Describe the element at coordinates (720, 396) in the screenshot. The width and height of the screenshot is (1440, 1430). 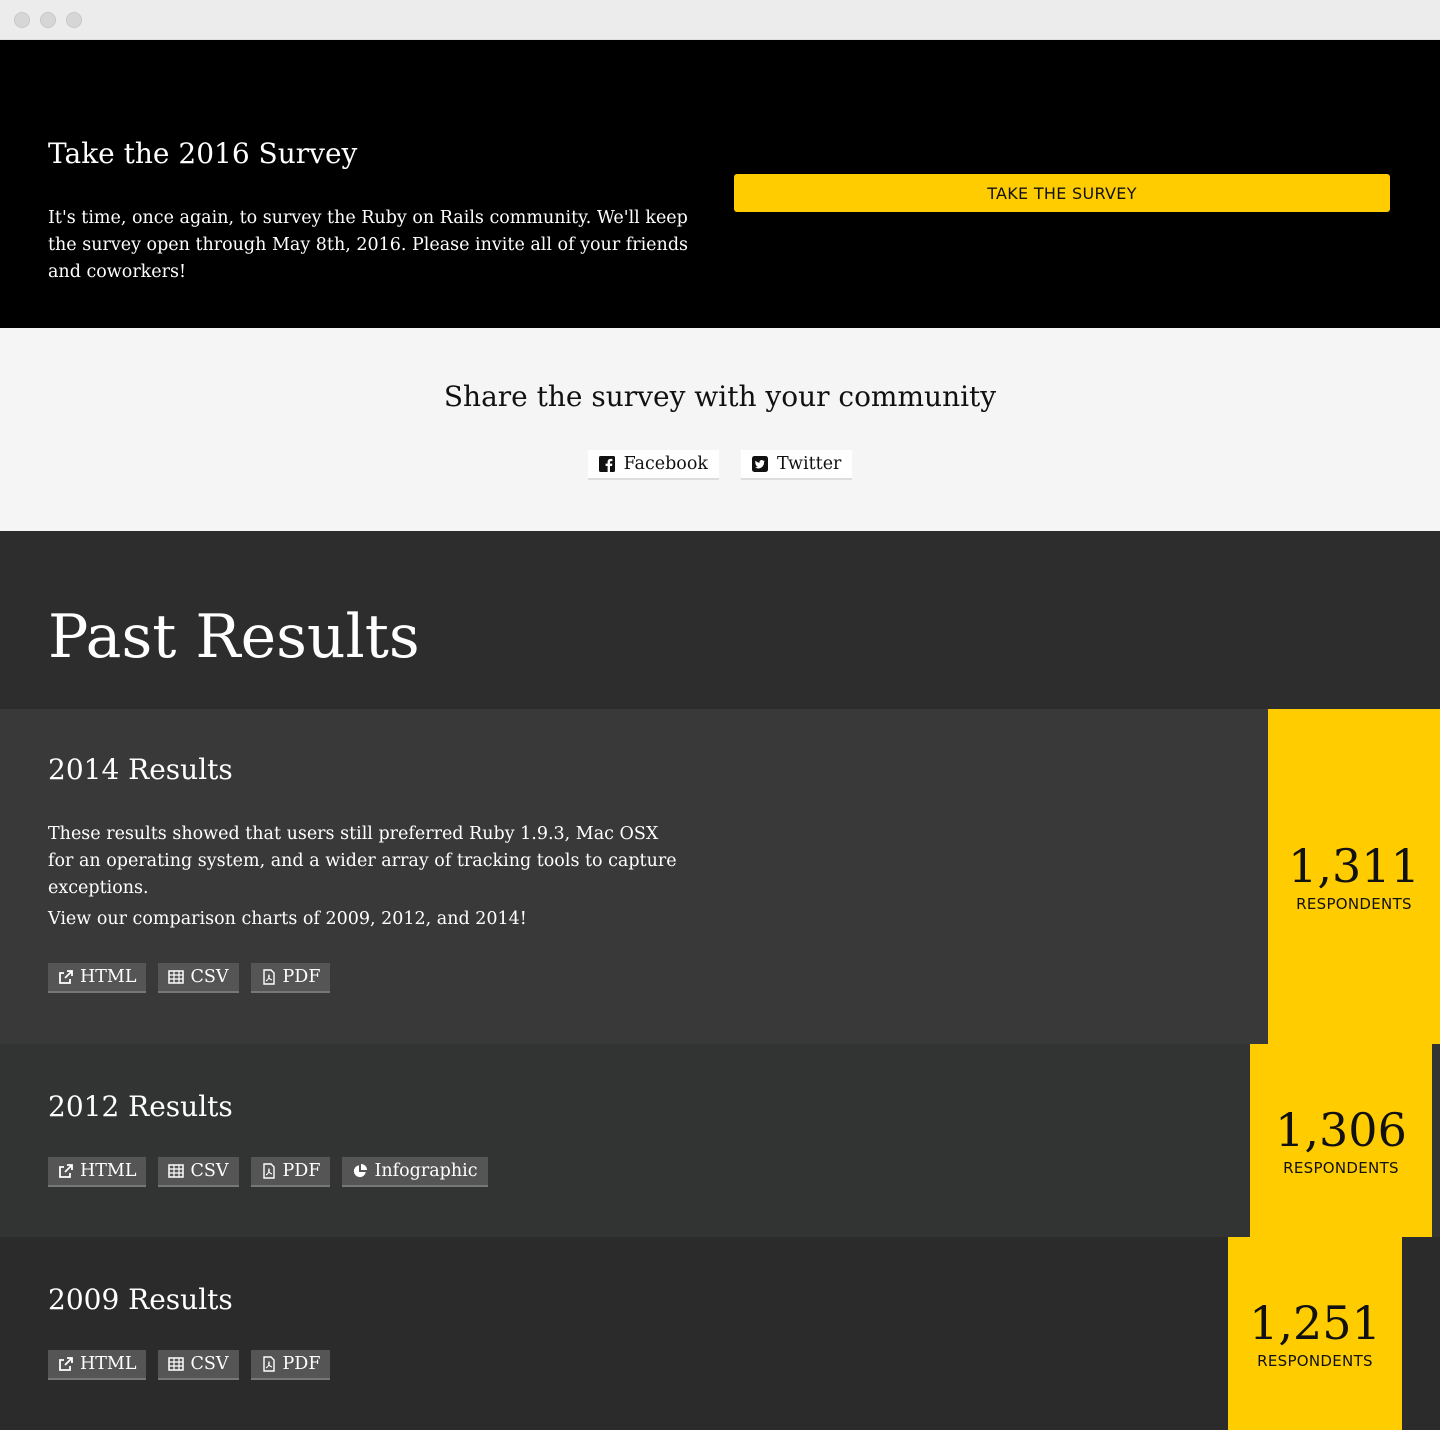
I see `share-title: Share the survey with your community` at that location.